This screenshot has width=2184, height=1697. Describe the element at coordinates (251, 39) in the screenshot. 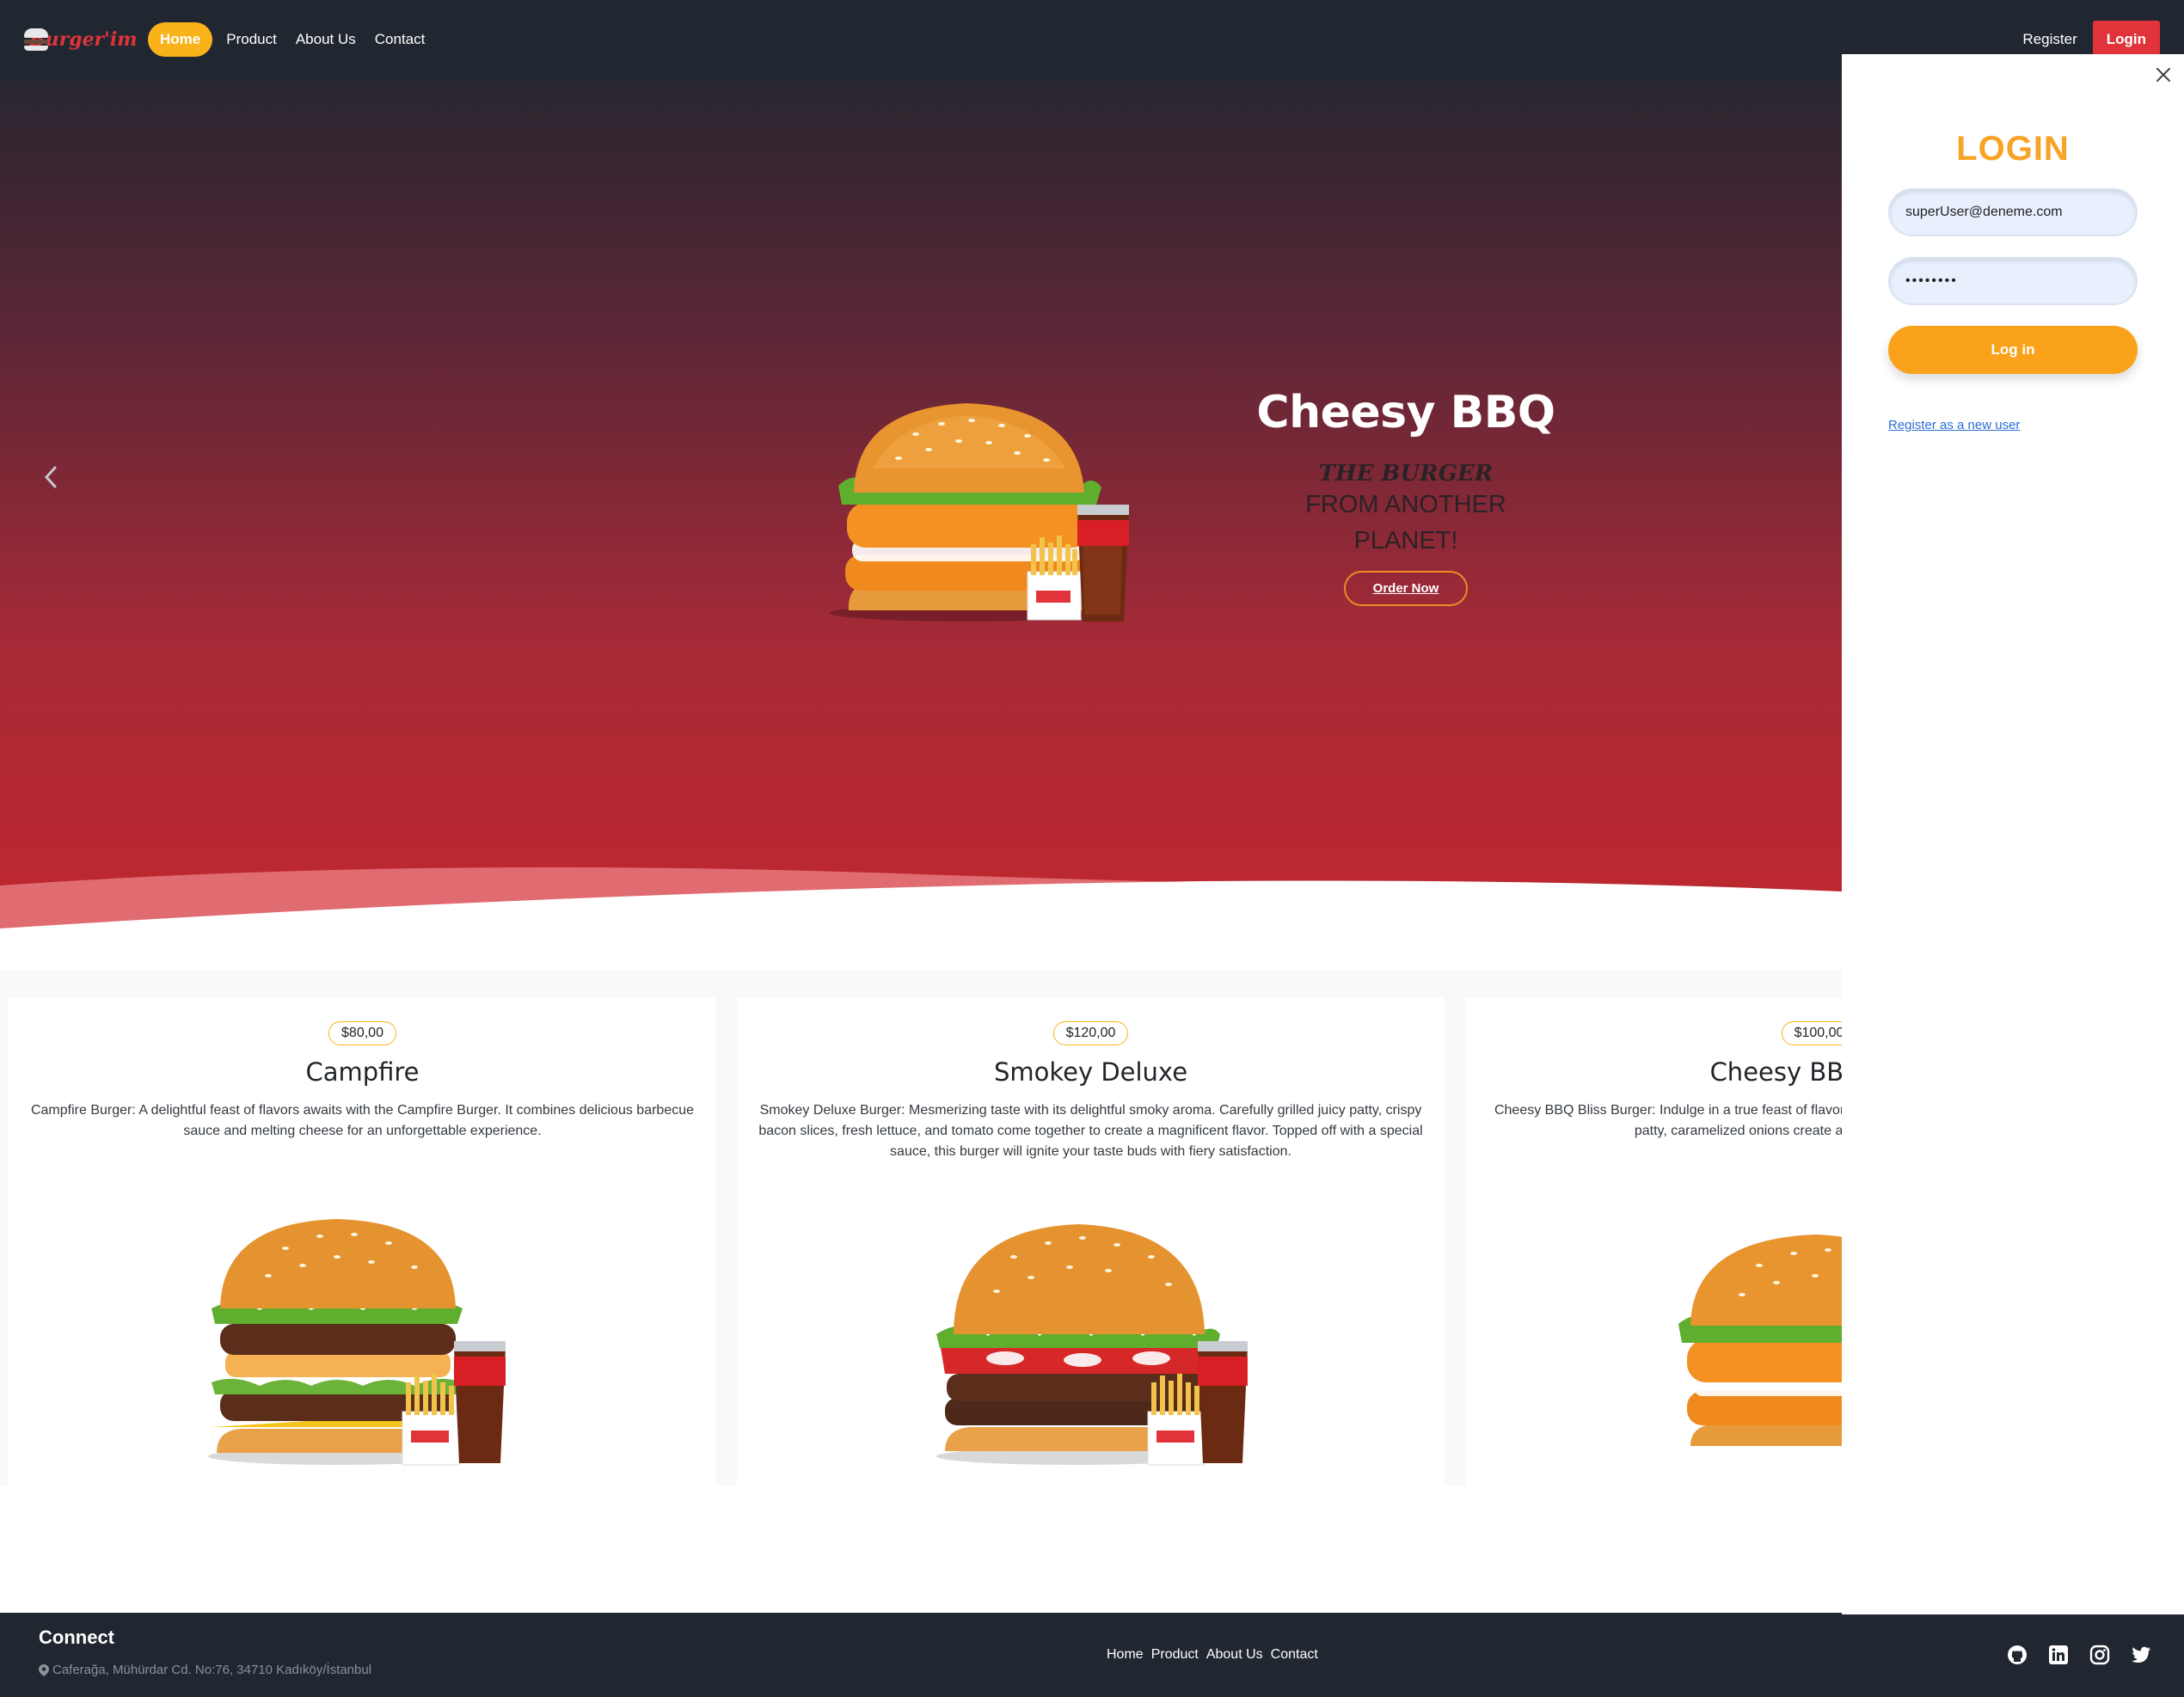

I see `nav-product: Product` at that location.